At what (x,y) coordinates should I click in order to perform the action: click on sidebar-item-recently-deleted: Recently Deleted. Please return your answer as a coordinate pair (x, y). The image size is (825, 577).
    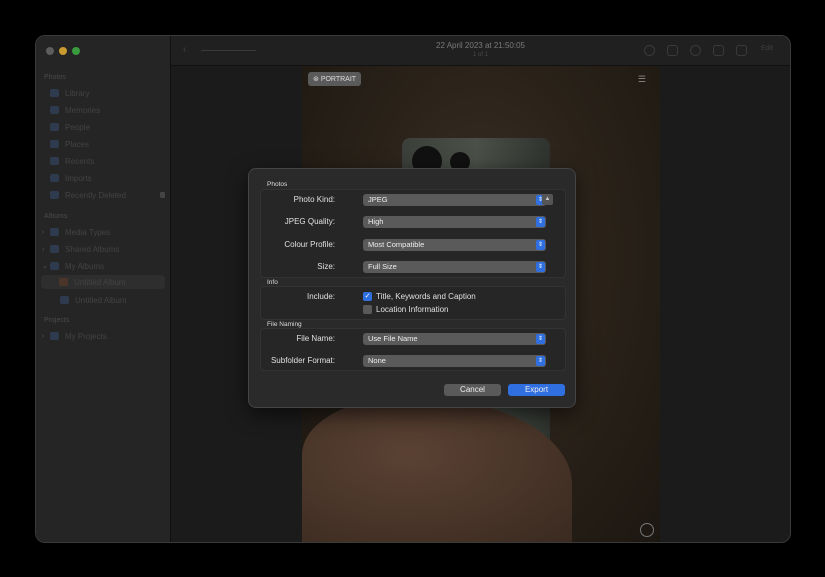
    Looking at the image, I should click on (107, 195).